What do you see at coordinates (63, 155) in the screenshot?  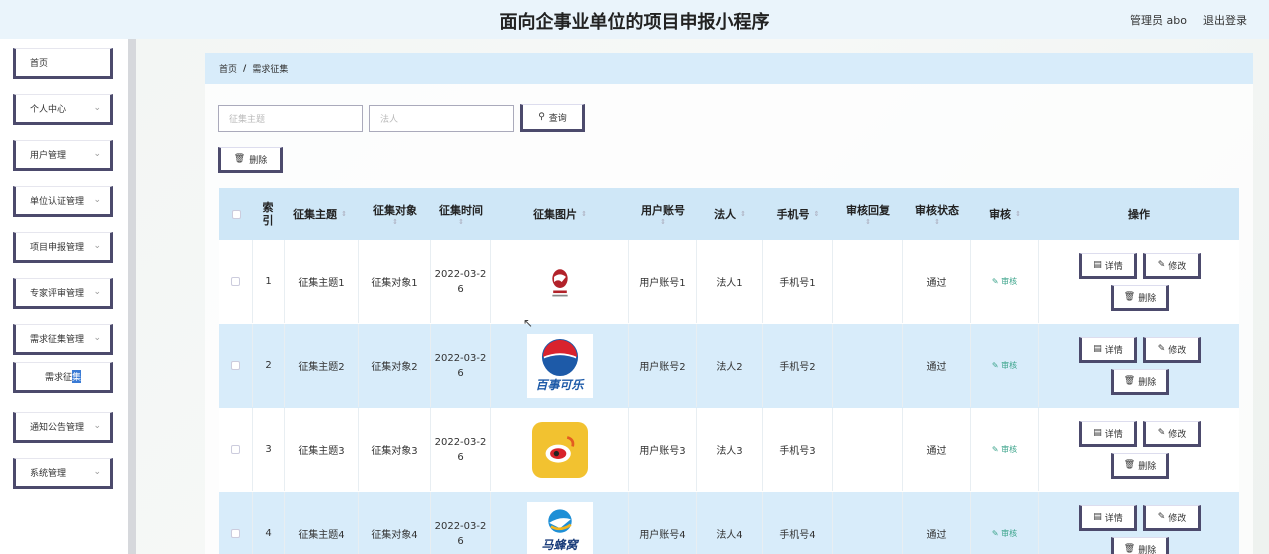 I see `sidebar-item-user-management: 用户管理 ⌄` at bounding box center [63, 155].